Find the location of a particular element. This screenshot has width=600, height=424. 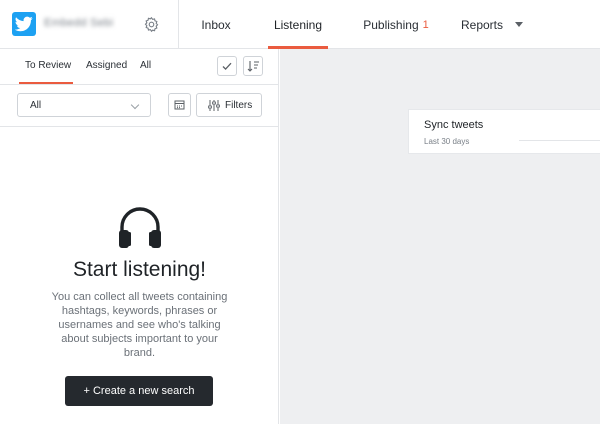

create-search-button: + Create a new search is located at coordinates (139, 391).